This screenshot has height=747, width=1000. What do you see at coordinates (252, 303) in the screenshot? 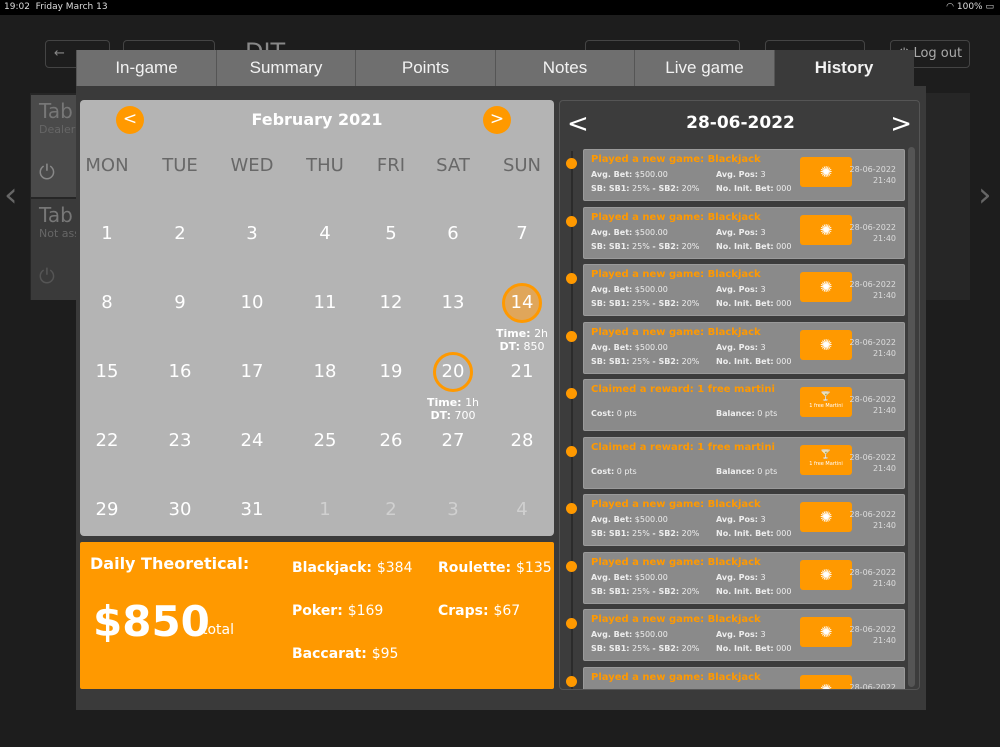
I see `calendar-day: 10` at bounding box center [252, 303].